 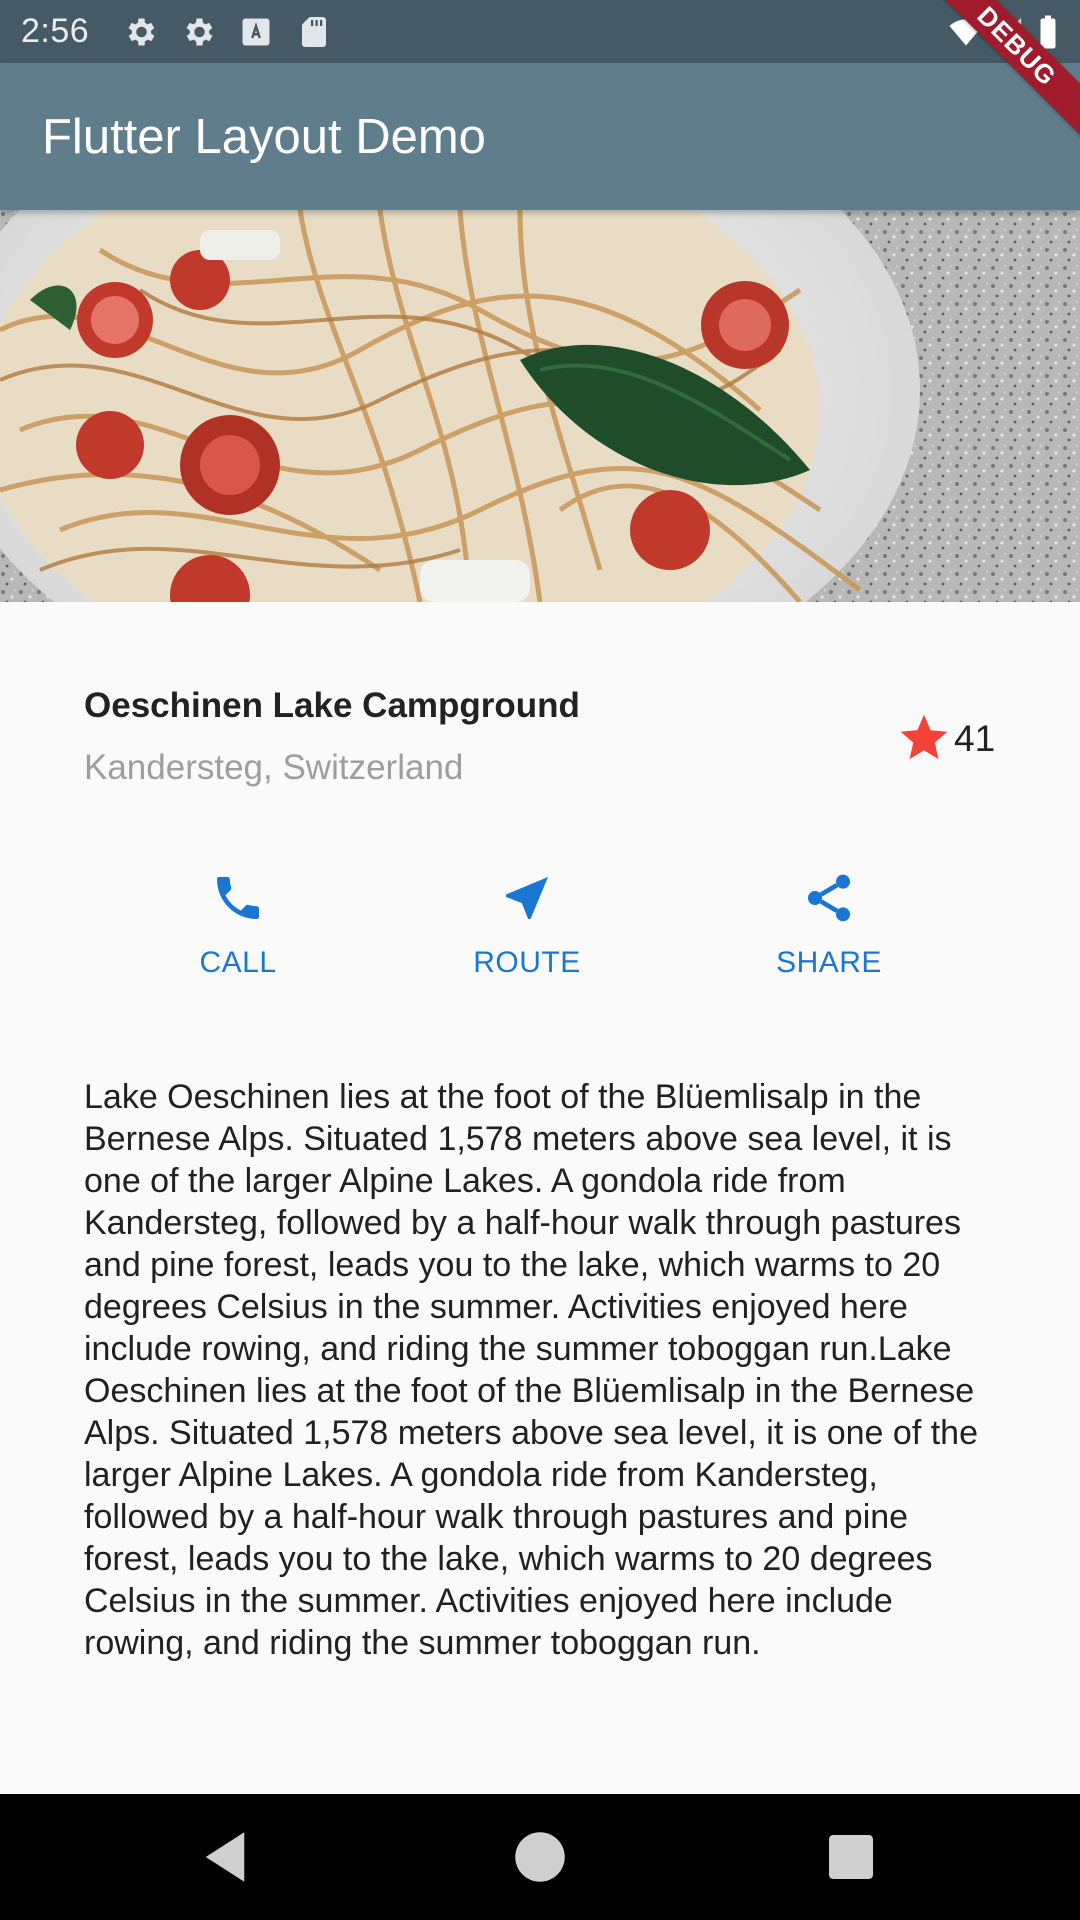 What do you see at coordinates (527, 935) in the screenshot?
I see `route-button: ROUTE` at bounding box center [527, 935].